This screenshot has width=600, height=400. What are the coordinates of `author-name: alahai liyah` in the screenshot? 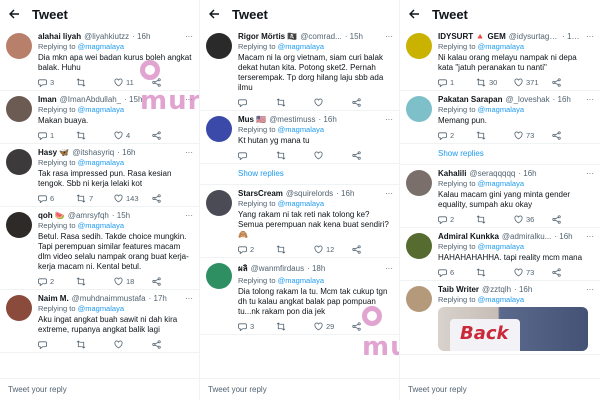 It's located at (59, 36).